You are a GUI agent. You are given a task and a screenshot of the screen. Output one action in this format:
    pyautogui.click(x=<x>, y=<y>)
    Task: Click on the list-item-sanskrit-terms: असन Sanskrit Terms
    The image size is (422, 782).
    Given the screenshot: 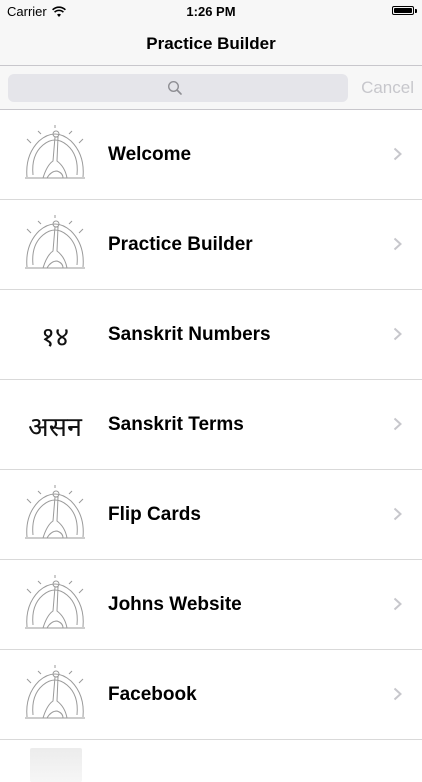 What is the action you would take?
    pyautogui.click(x=211, y=425)
    